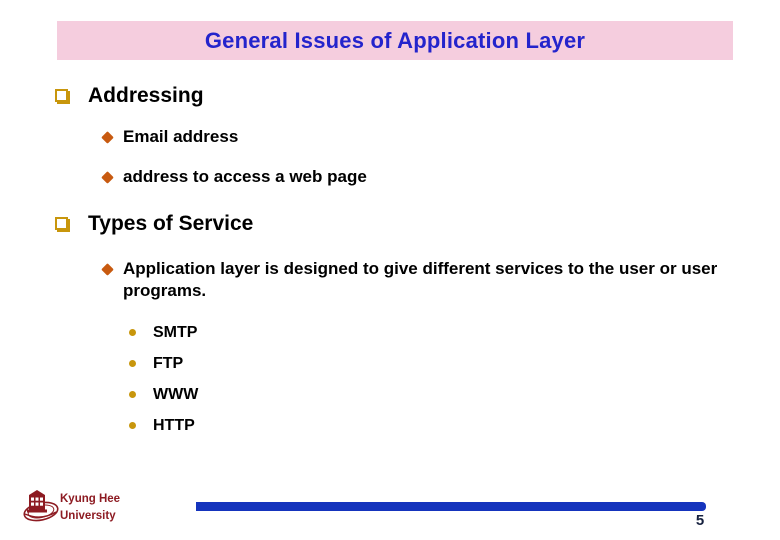 This screenshot has width=780, height=540. What do you see at coordinates (88, 516) in the screenshot?
I see `university-name-line2: University` at bounding box center [88, 516].